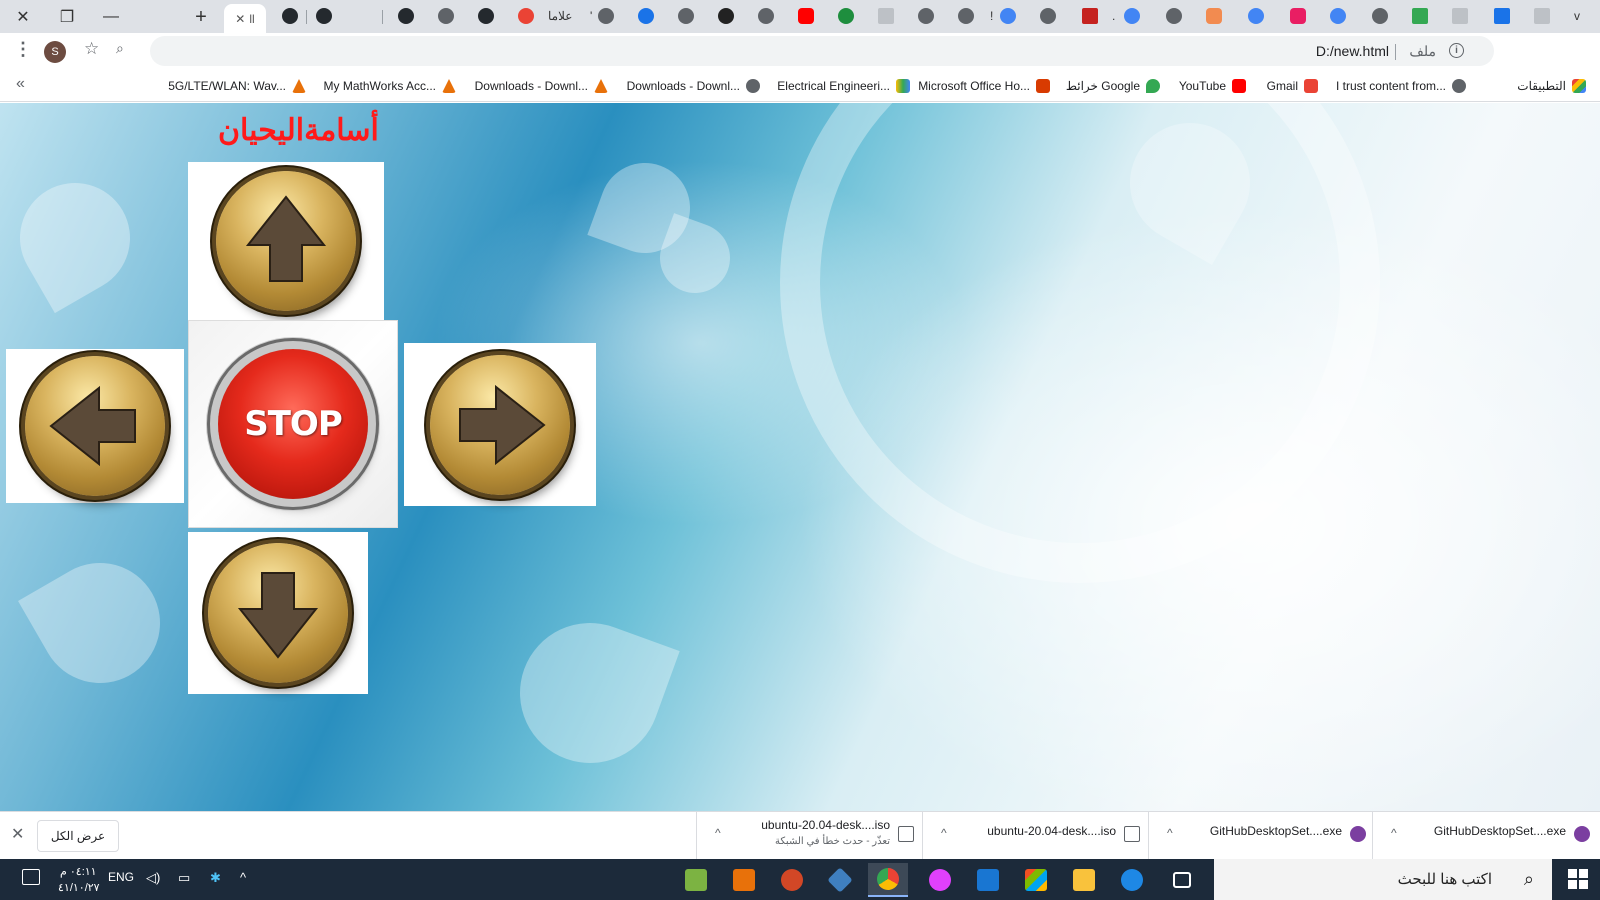  What do you see at coordinates (1420, 16) in the screenshot?
I see `colorful-grid-icon` at bounding box center [1420, 16].